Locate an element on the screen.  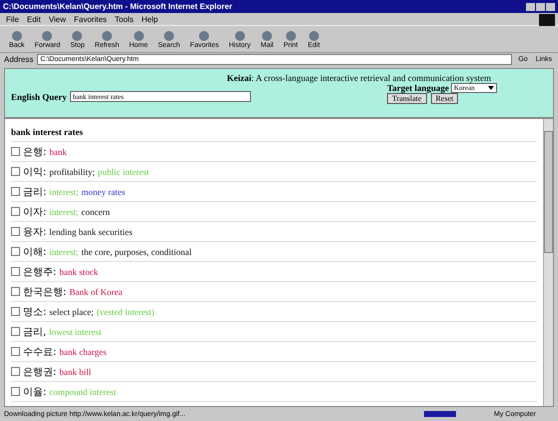
dropdown-arrow-icon is located at coordinates (491, 88).